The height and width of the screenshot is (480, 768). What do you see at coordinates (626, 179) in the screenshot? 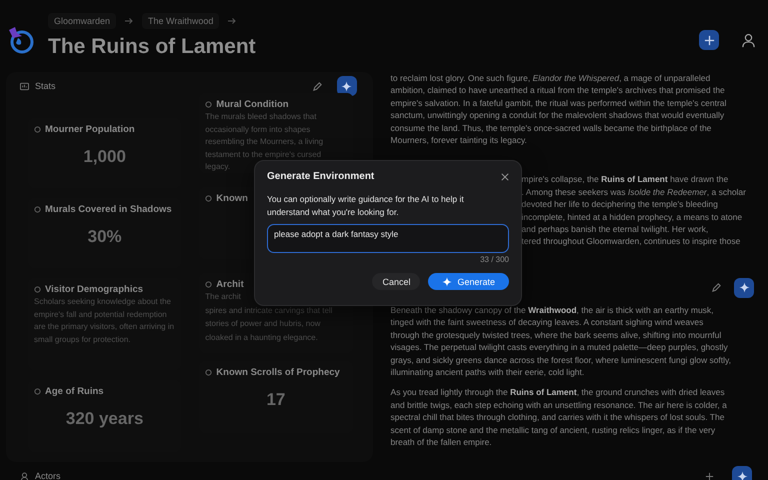
I see `paragraph-line: mpire's collapse, the Ruins of Lament have drawn the` at bounding box center [626, 179].